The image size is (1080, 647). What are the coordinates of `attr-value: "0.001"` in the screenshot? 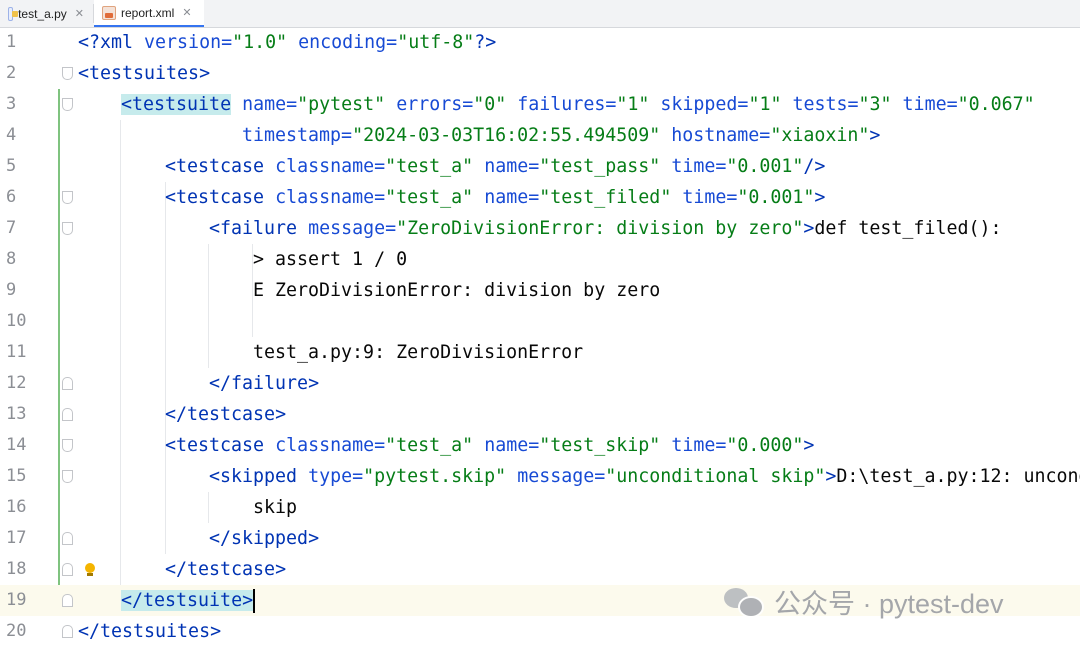 It's located at (776, 197).